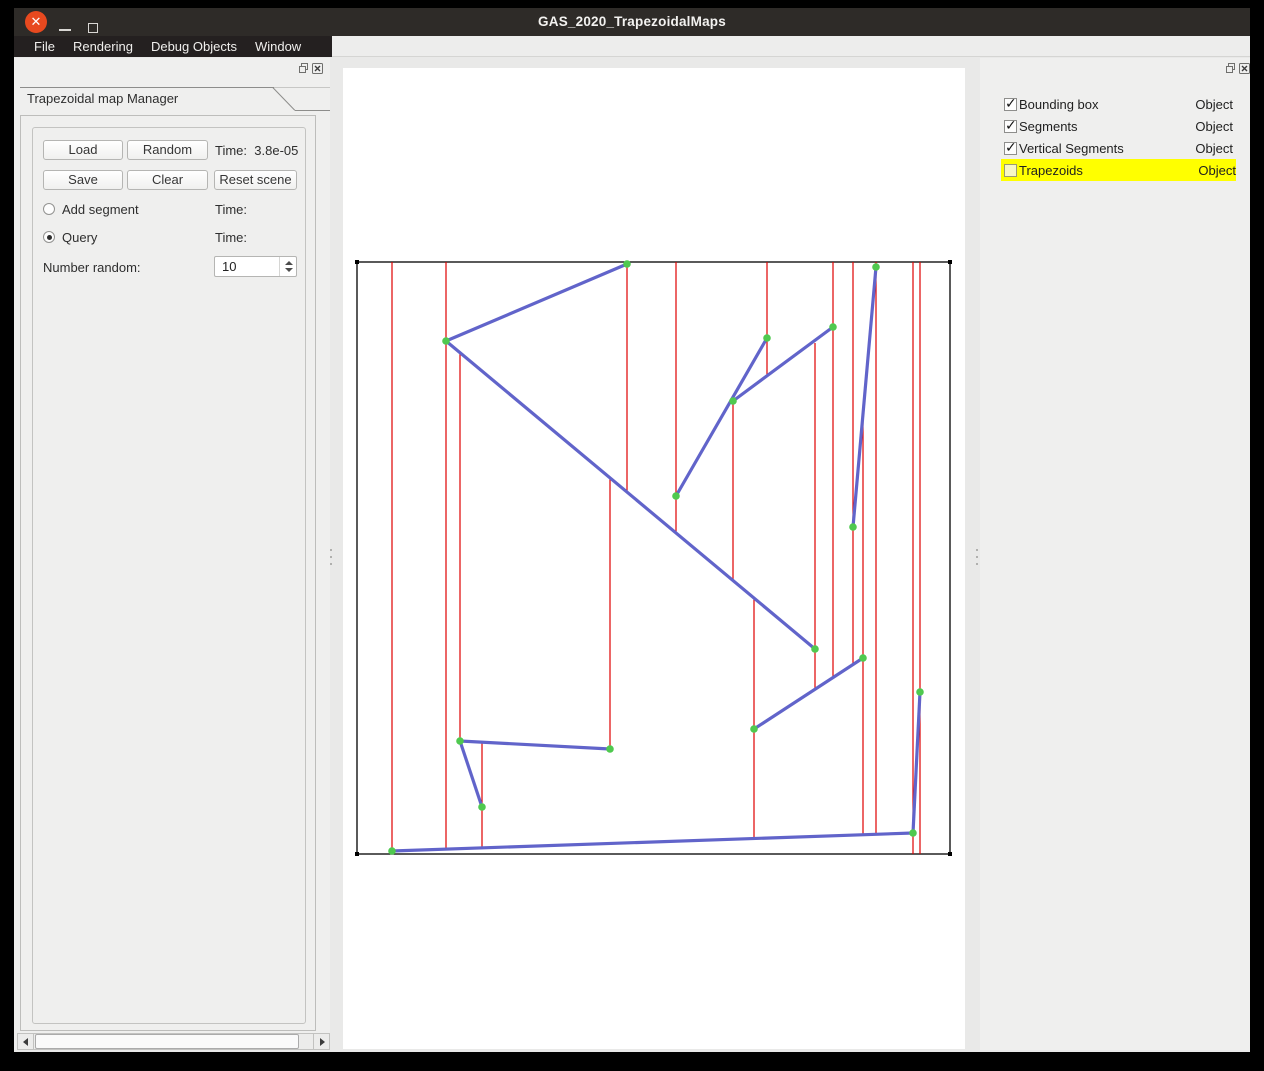 The image size is (1264, 1071). Describe the element at coordinates (49, 237) in the screenshot. I see `query-radio` at that location.